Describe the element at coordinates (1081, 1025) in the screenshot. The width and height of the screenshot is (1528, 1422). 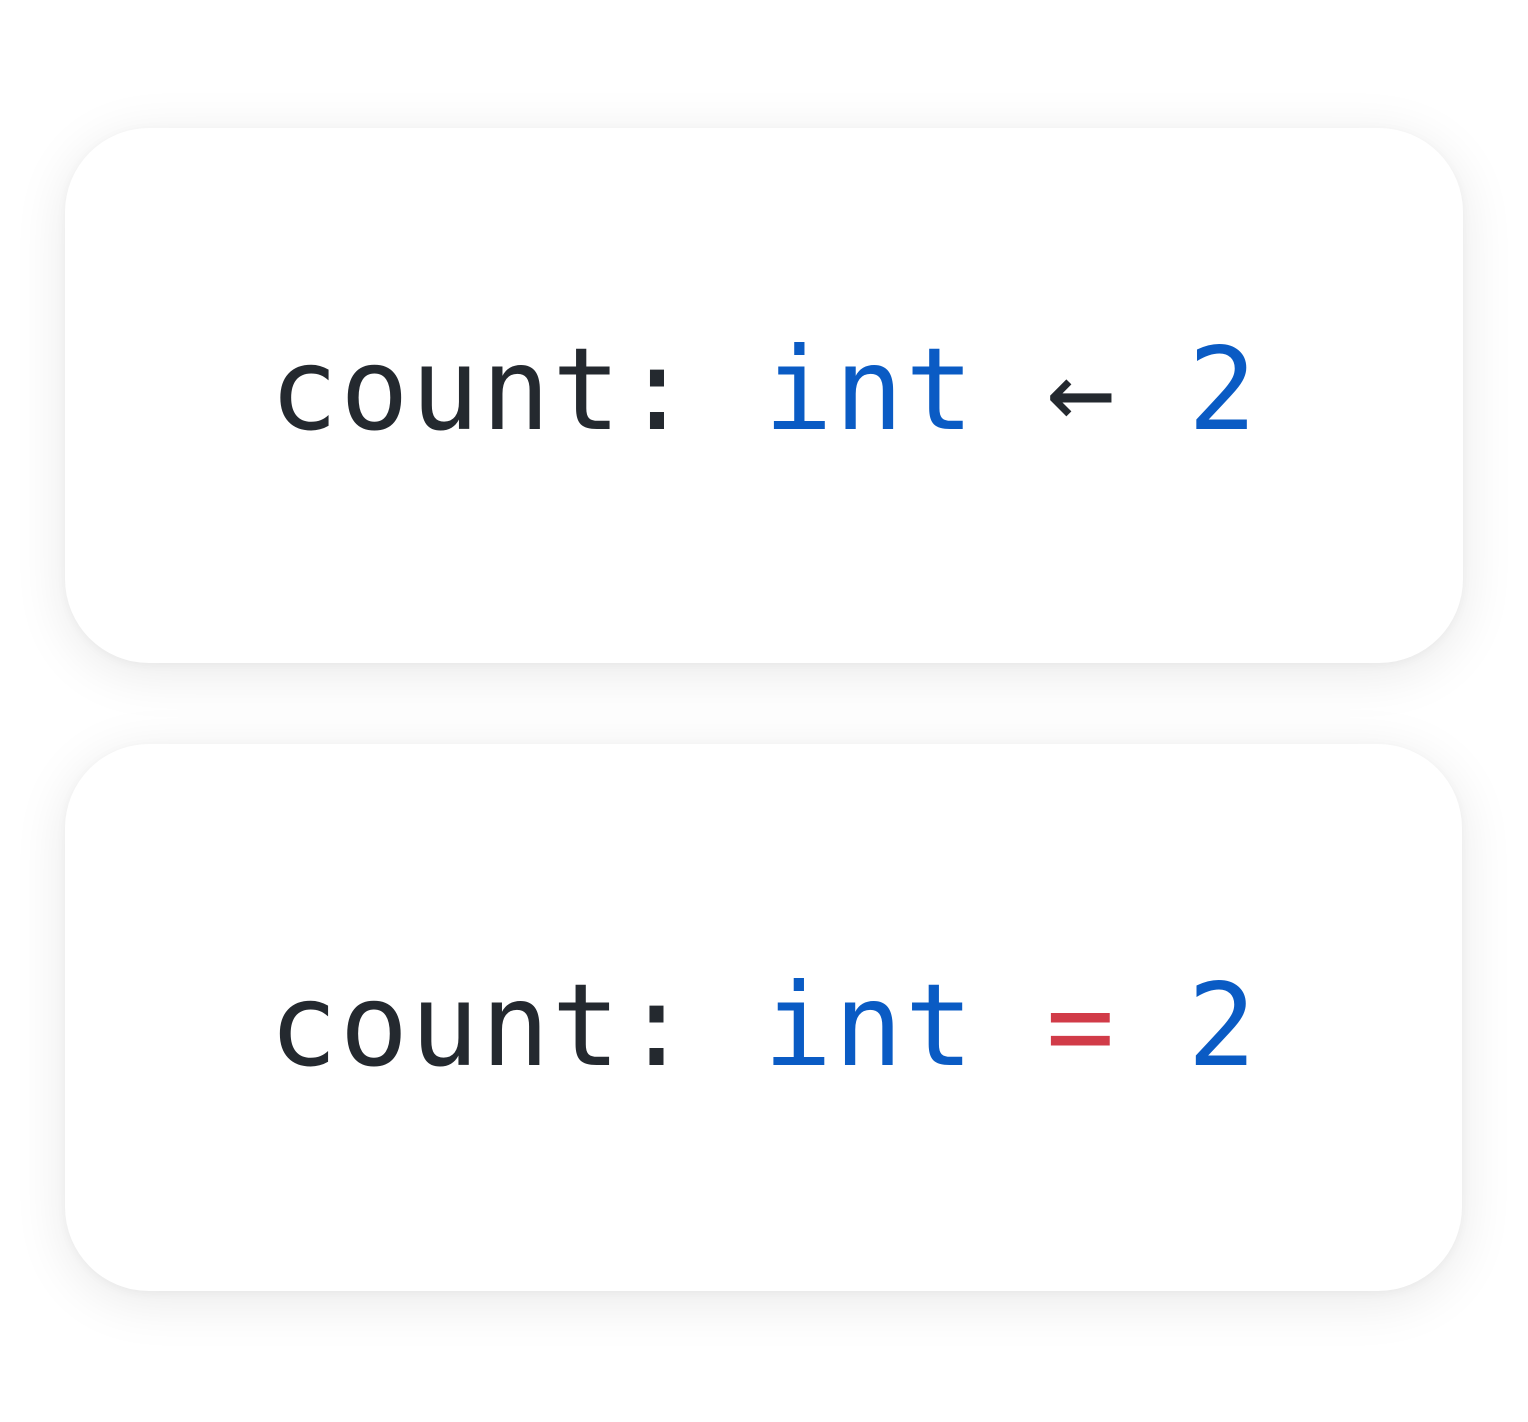
I see `equals-operator: =` at that location.